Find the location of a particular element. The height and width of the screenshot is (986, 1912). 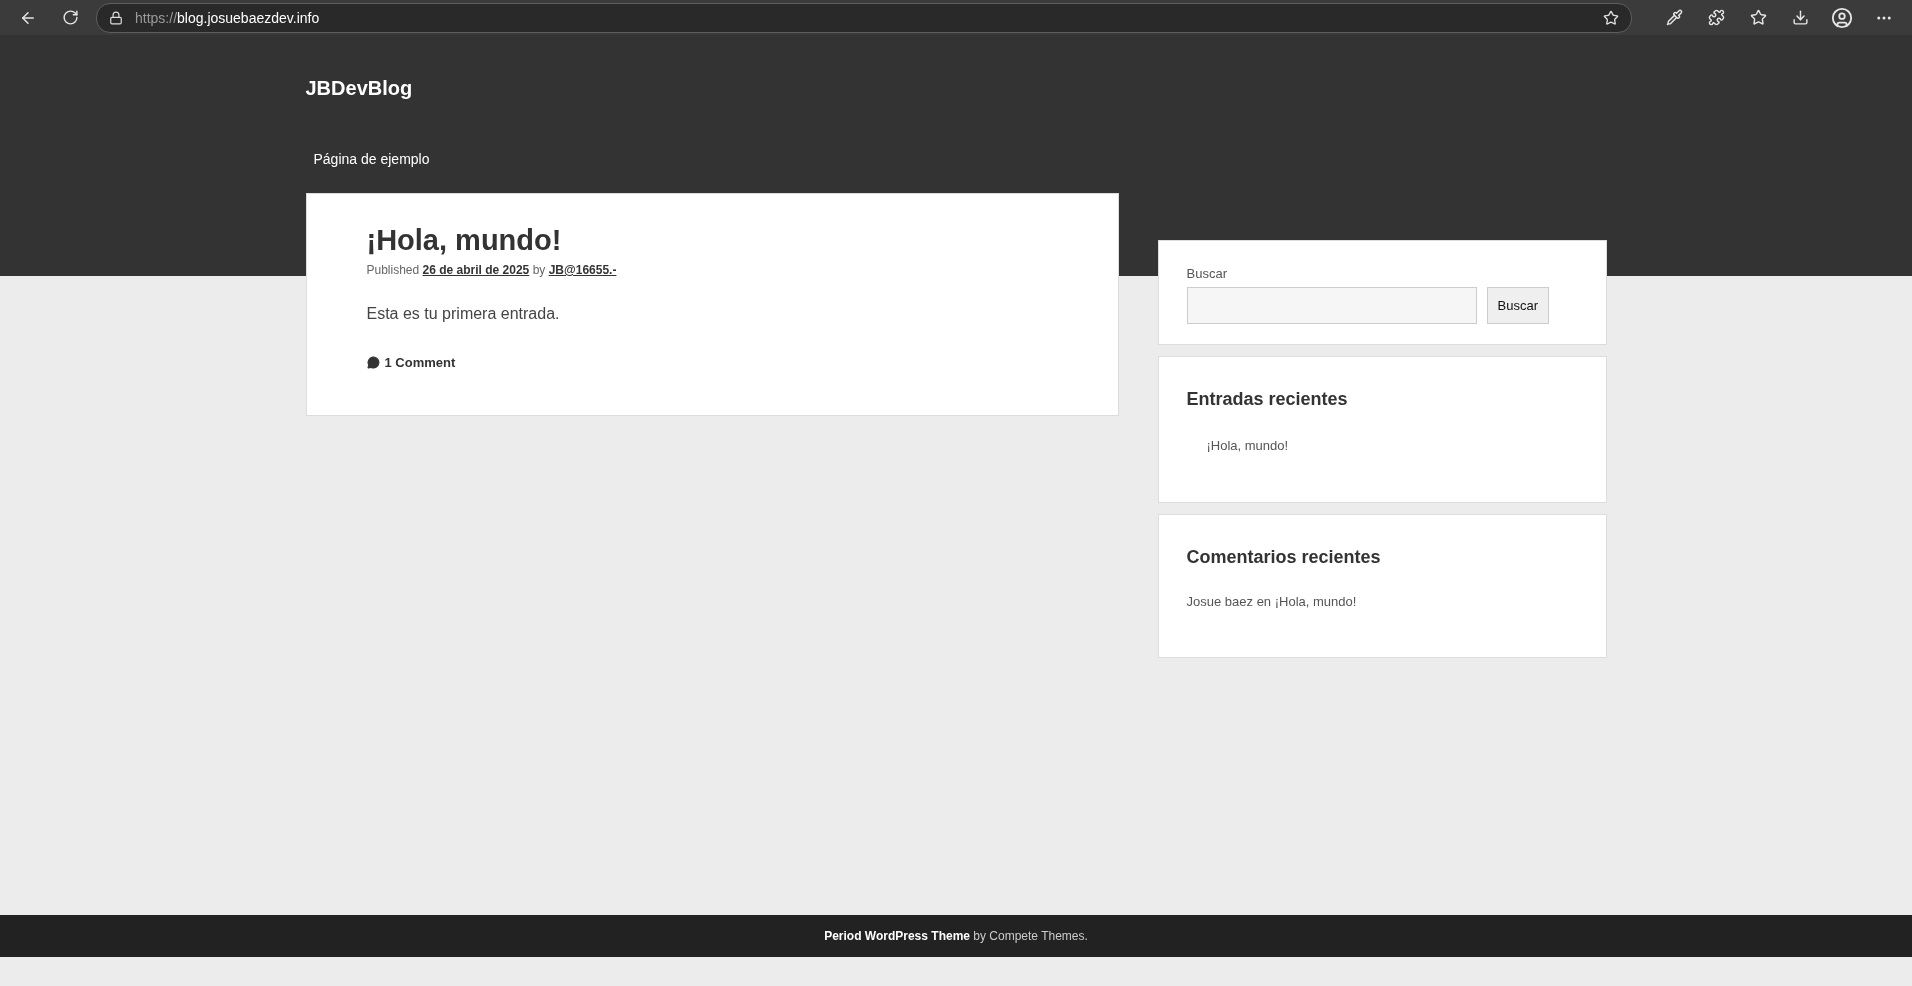

widget-title: Entradas recientes is located at coordinates (1267, 399).